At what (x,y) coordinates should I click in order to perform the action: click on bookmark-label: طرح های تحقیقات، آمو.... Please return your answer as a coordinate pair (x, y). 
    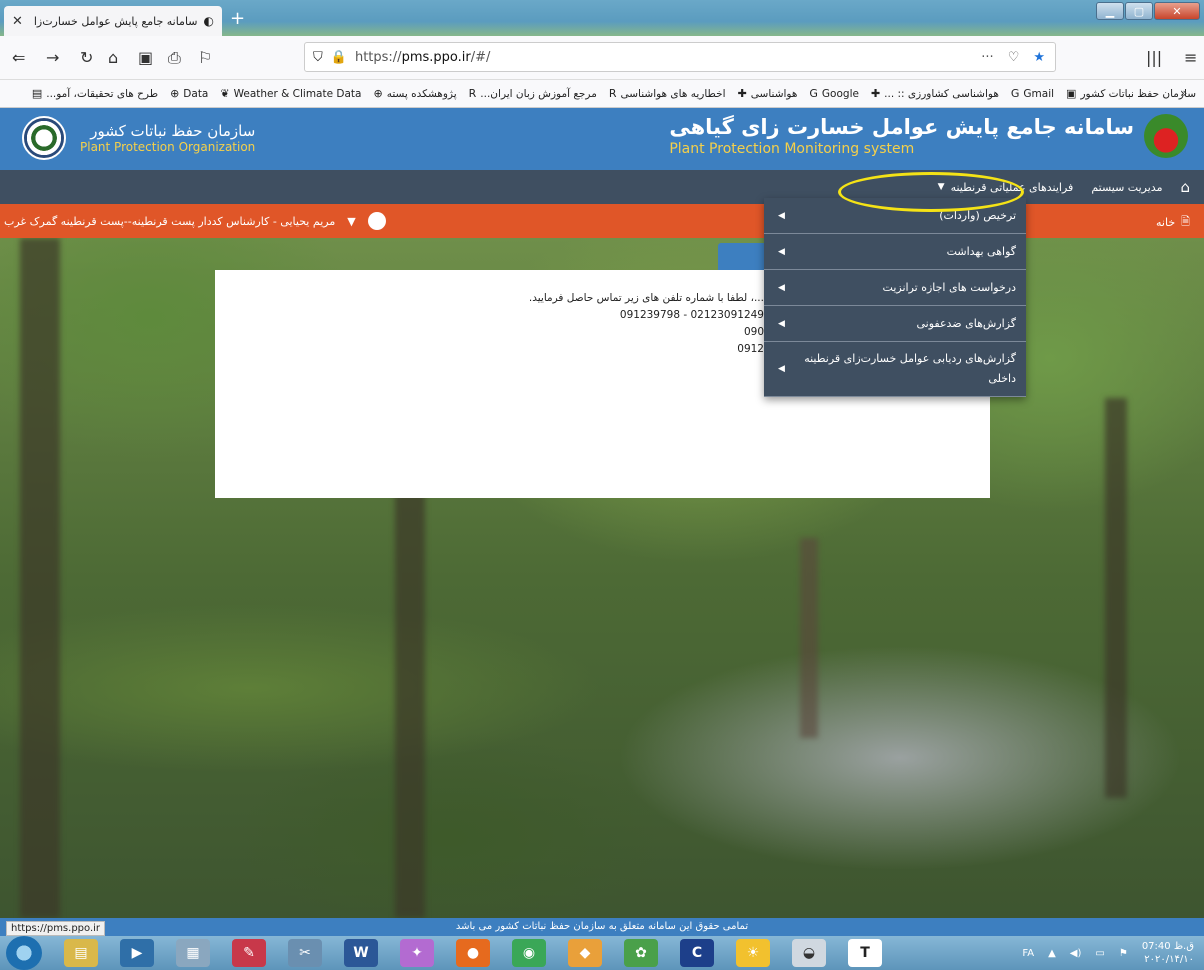
    Looking at the image, I should click on (102, 93).